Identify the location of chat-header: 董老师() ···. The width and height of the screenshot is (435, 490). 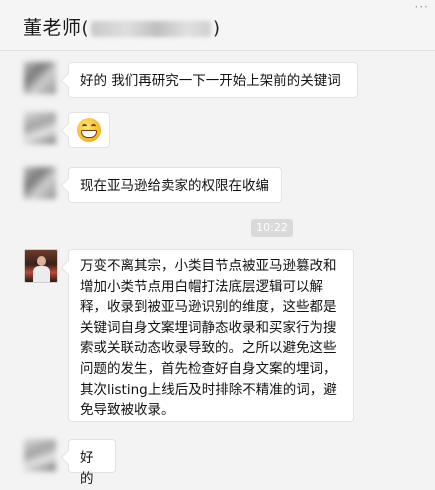
(217, 25).